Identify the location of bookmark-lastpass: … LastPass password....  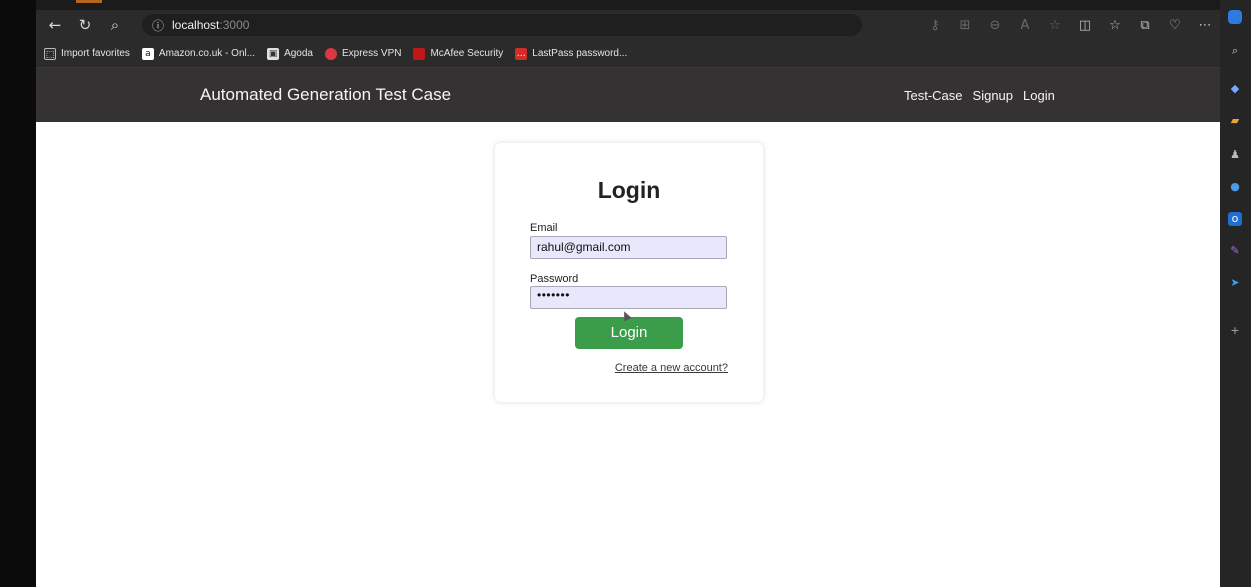
(571, 53).